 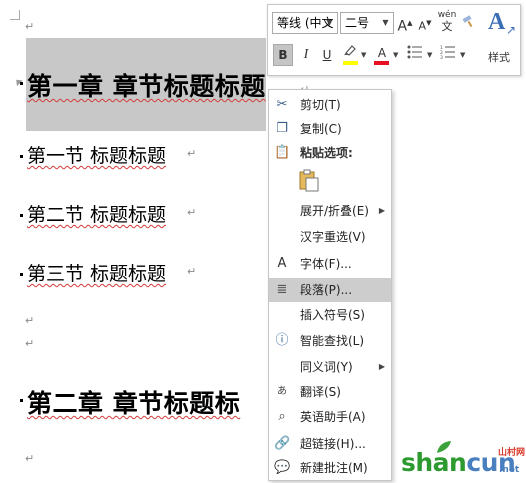 I want to click on menu-item-new-comment: 💬 新建批注(M), so click(x=330, y=468).